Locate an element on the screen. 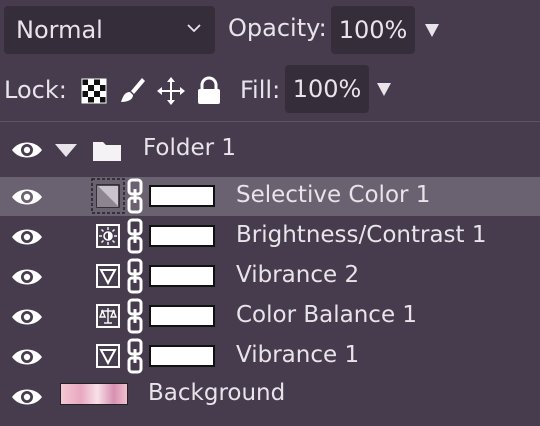  layer-row-selective-color: Selective Color 1 is located at coordinates (270, 196).